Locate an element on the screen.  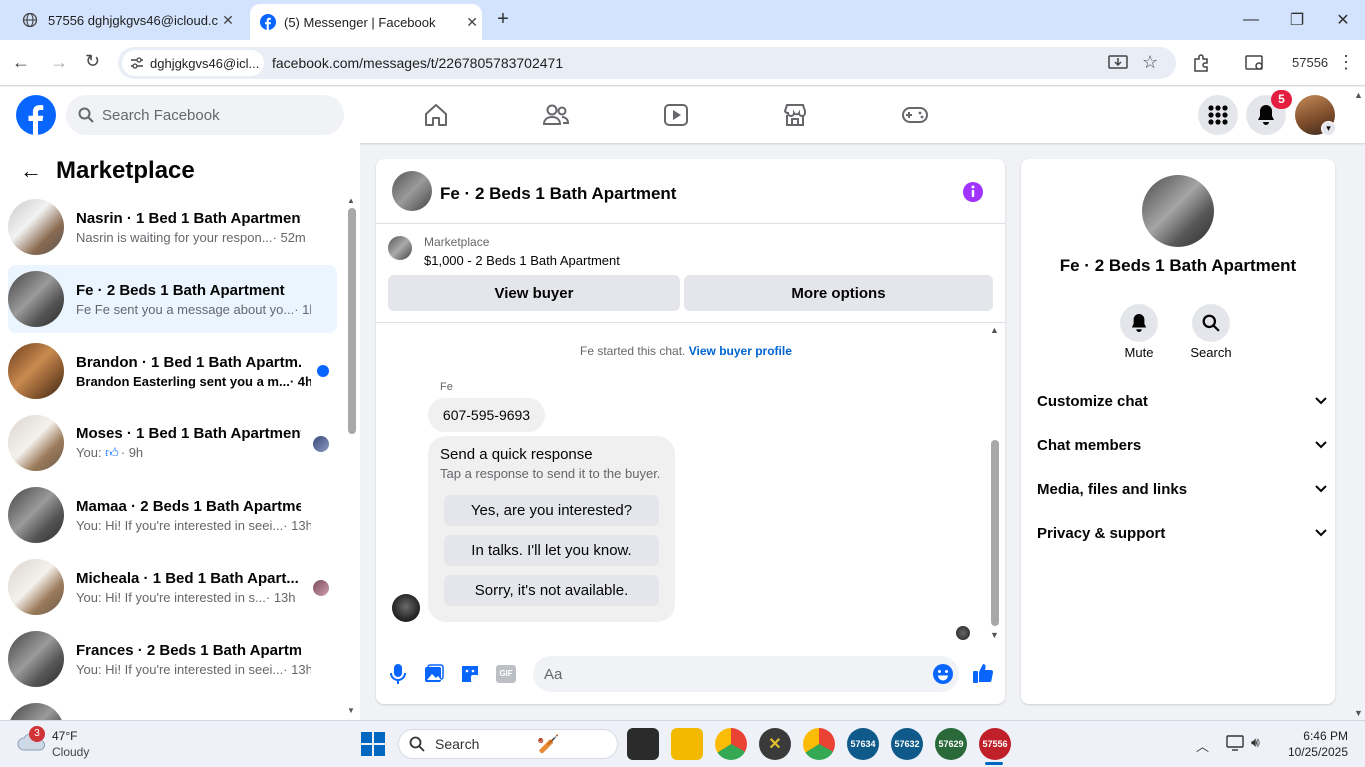
more-options-button: More options is located at coordinates (838, 293).